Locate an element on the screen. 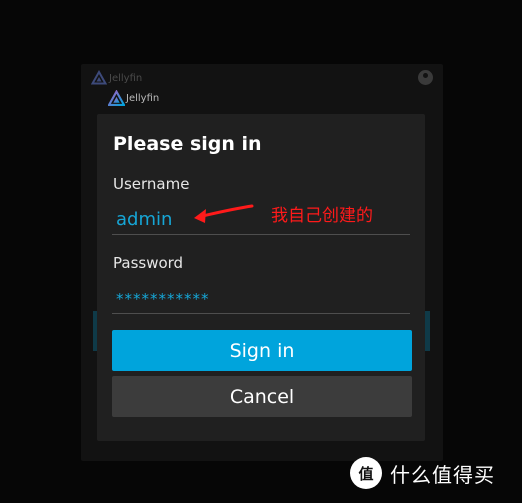 This screenshot has height=503, width=522. watermark: 值 什么值得买 is located at coordinates (422, 473).